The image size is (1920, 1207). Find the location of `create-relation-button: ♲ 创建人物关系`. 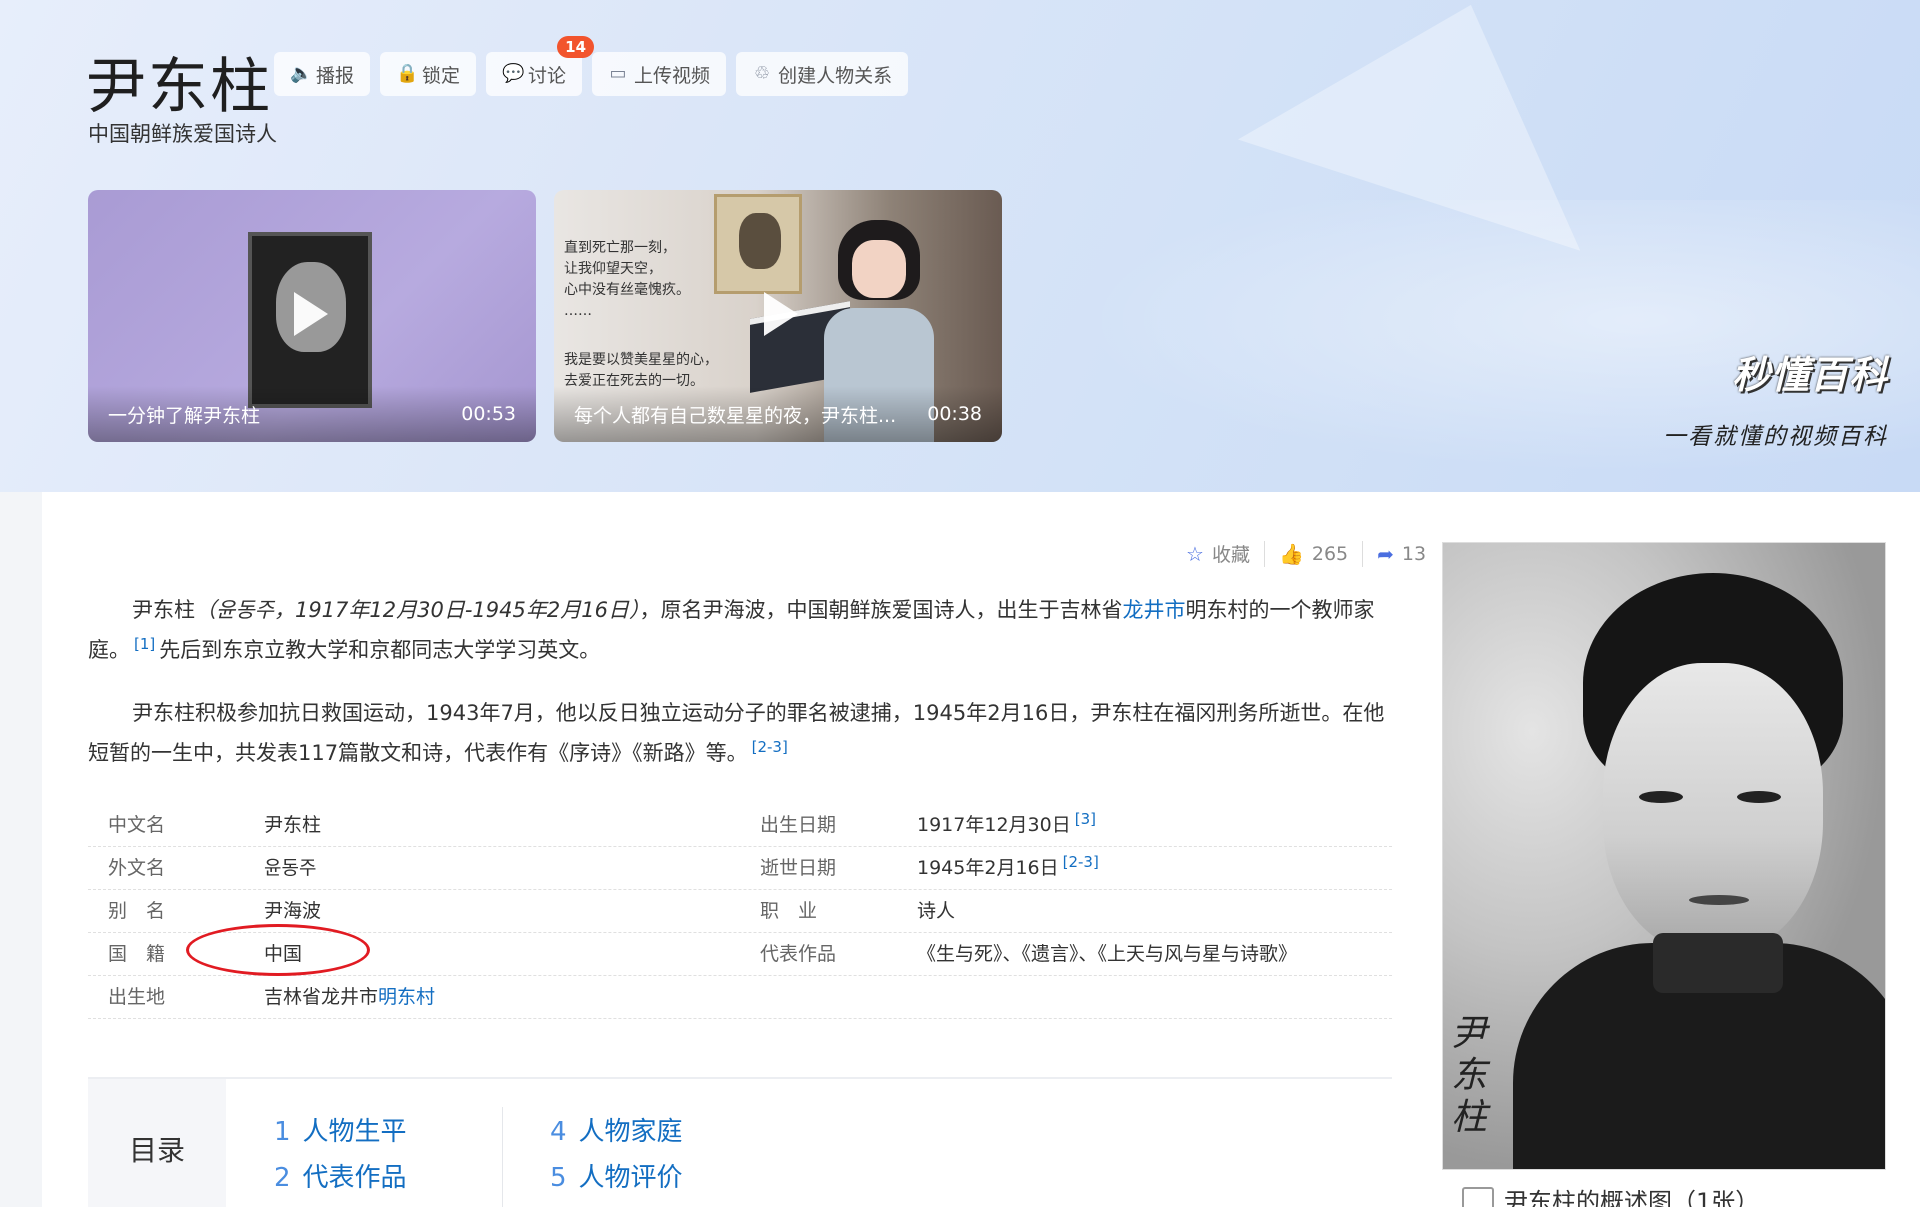

create-relation-button: ♲ 创建人物关系 is located at coordinates (822, 74).